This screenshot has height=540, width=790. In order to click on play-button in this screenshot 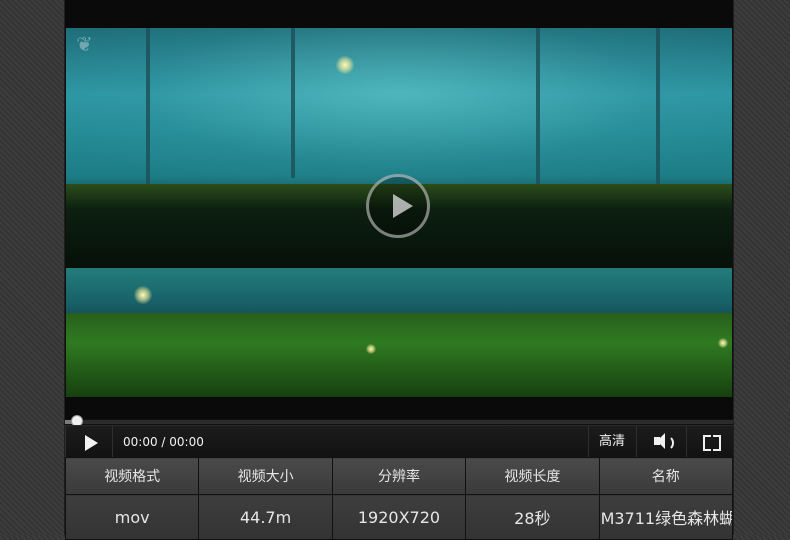, I will do `click(89, 442)`.